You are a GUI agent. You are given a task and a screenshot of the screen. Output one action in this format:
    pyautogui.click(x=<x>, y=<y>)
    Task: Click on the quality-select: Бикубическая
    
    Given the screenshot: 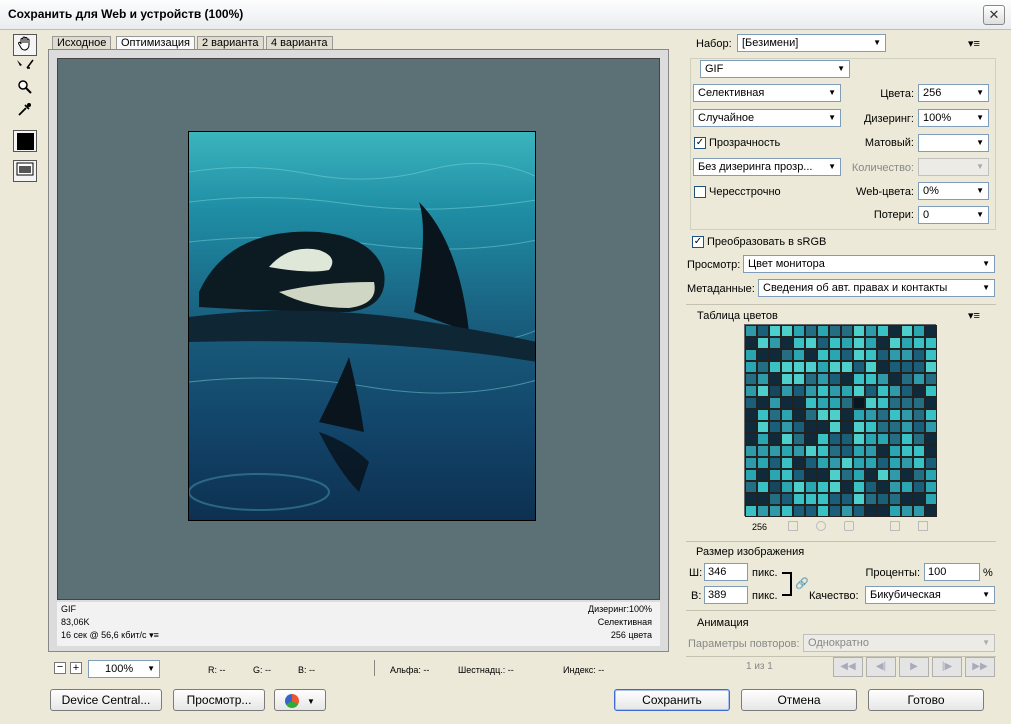 What is the action you would take?
    pyautogui.click(x=930, y=595)
    